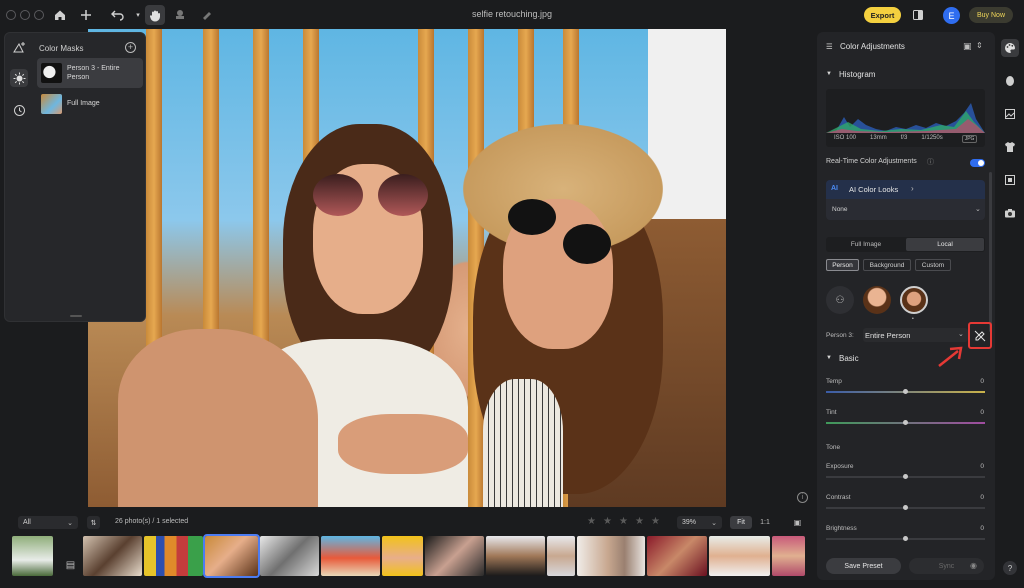  What do you see at coordinates (765, 522) in the screenshot?
I see `actual-size-button: 1:1` at bounding box center [765, 522].